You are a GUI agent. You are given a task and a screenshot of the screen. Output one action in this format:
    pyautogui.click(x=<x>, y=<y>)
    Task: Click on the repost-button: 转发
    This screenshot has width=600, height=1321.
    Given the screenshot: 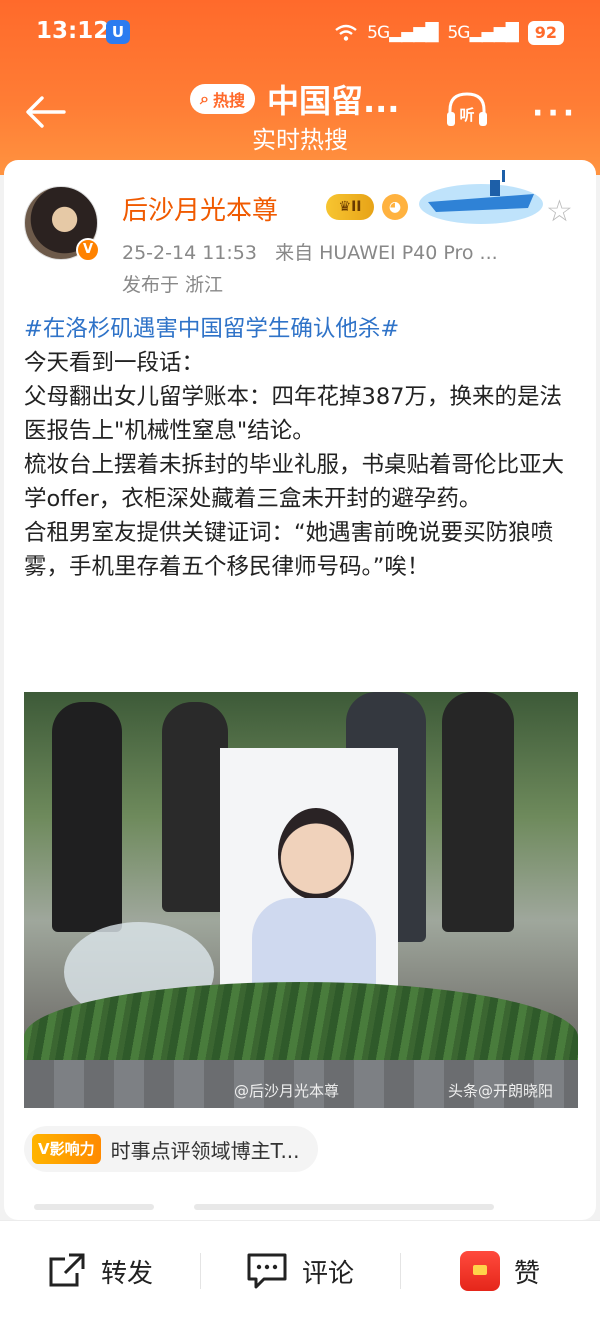 What is the action you would take?
    pyautogui.click(x=100, y=1271)
    